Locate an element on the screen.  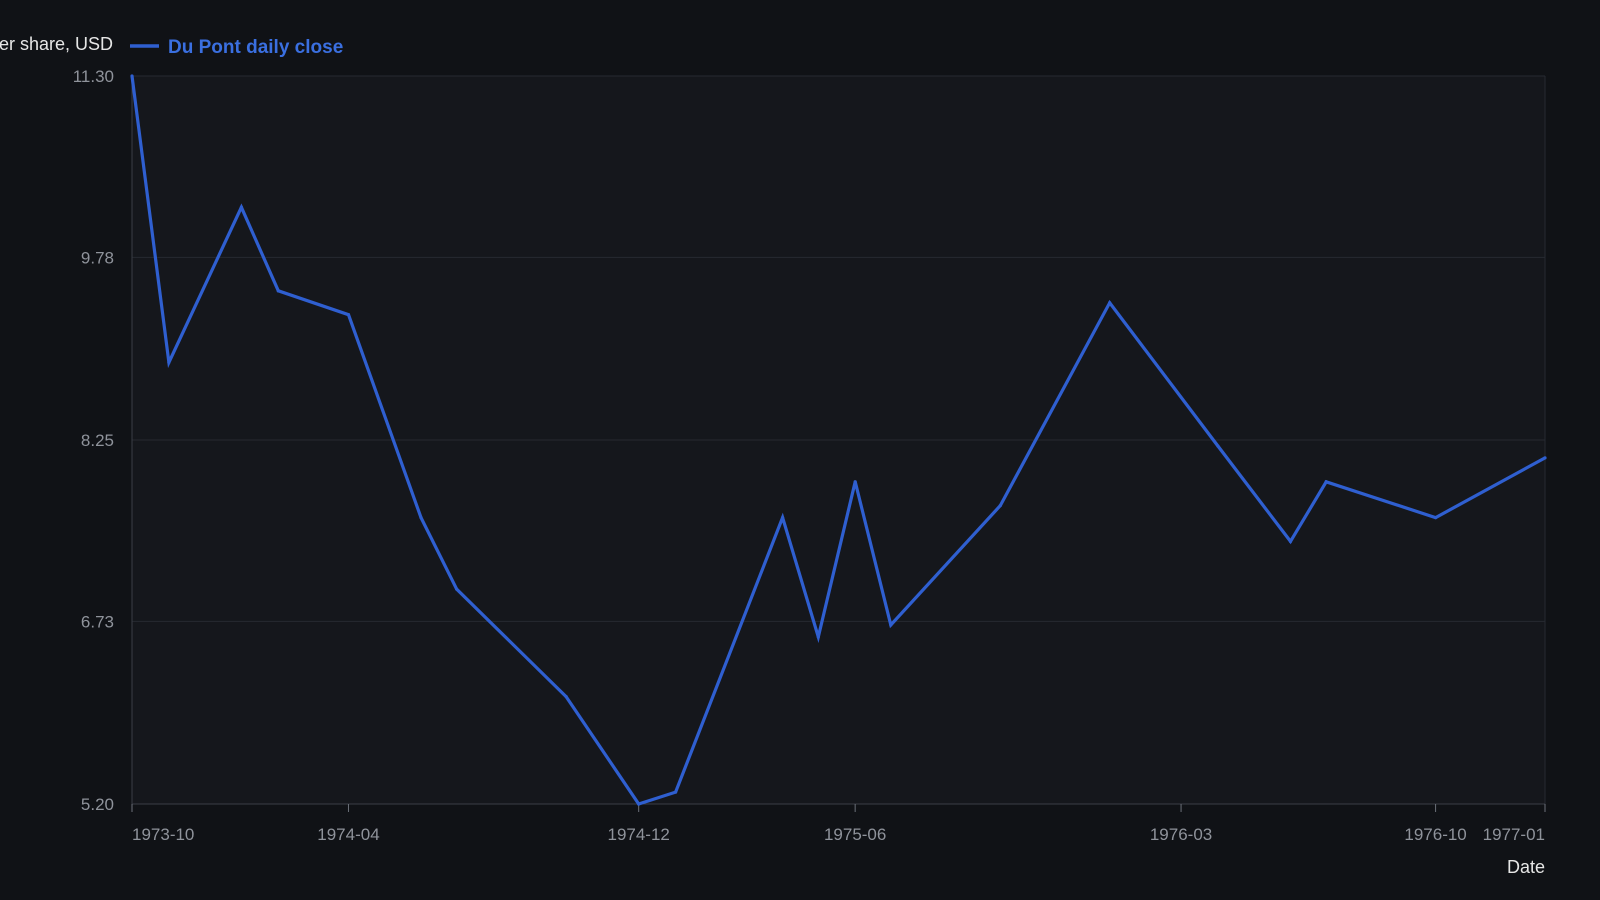
legend-label: Du Pont daily close is located at coordinates (255, 47).